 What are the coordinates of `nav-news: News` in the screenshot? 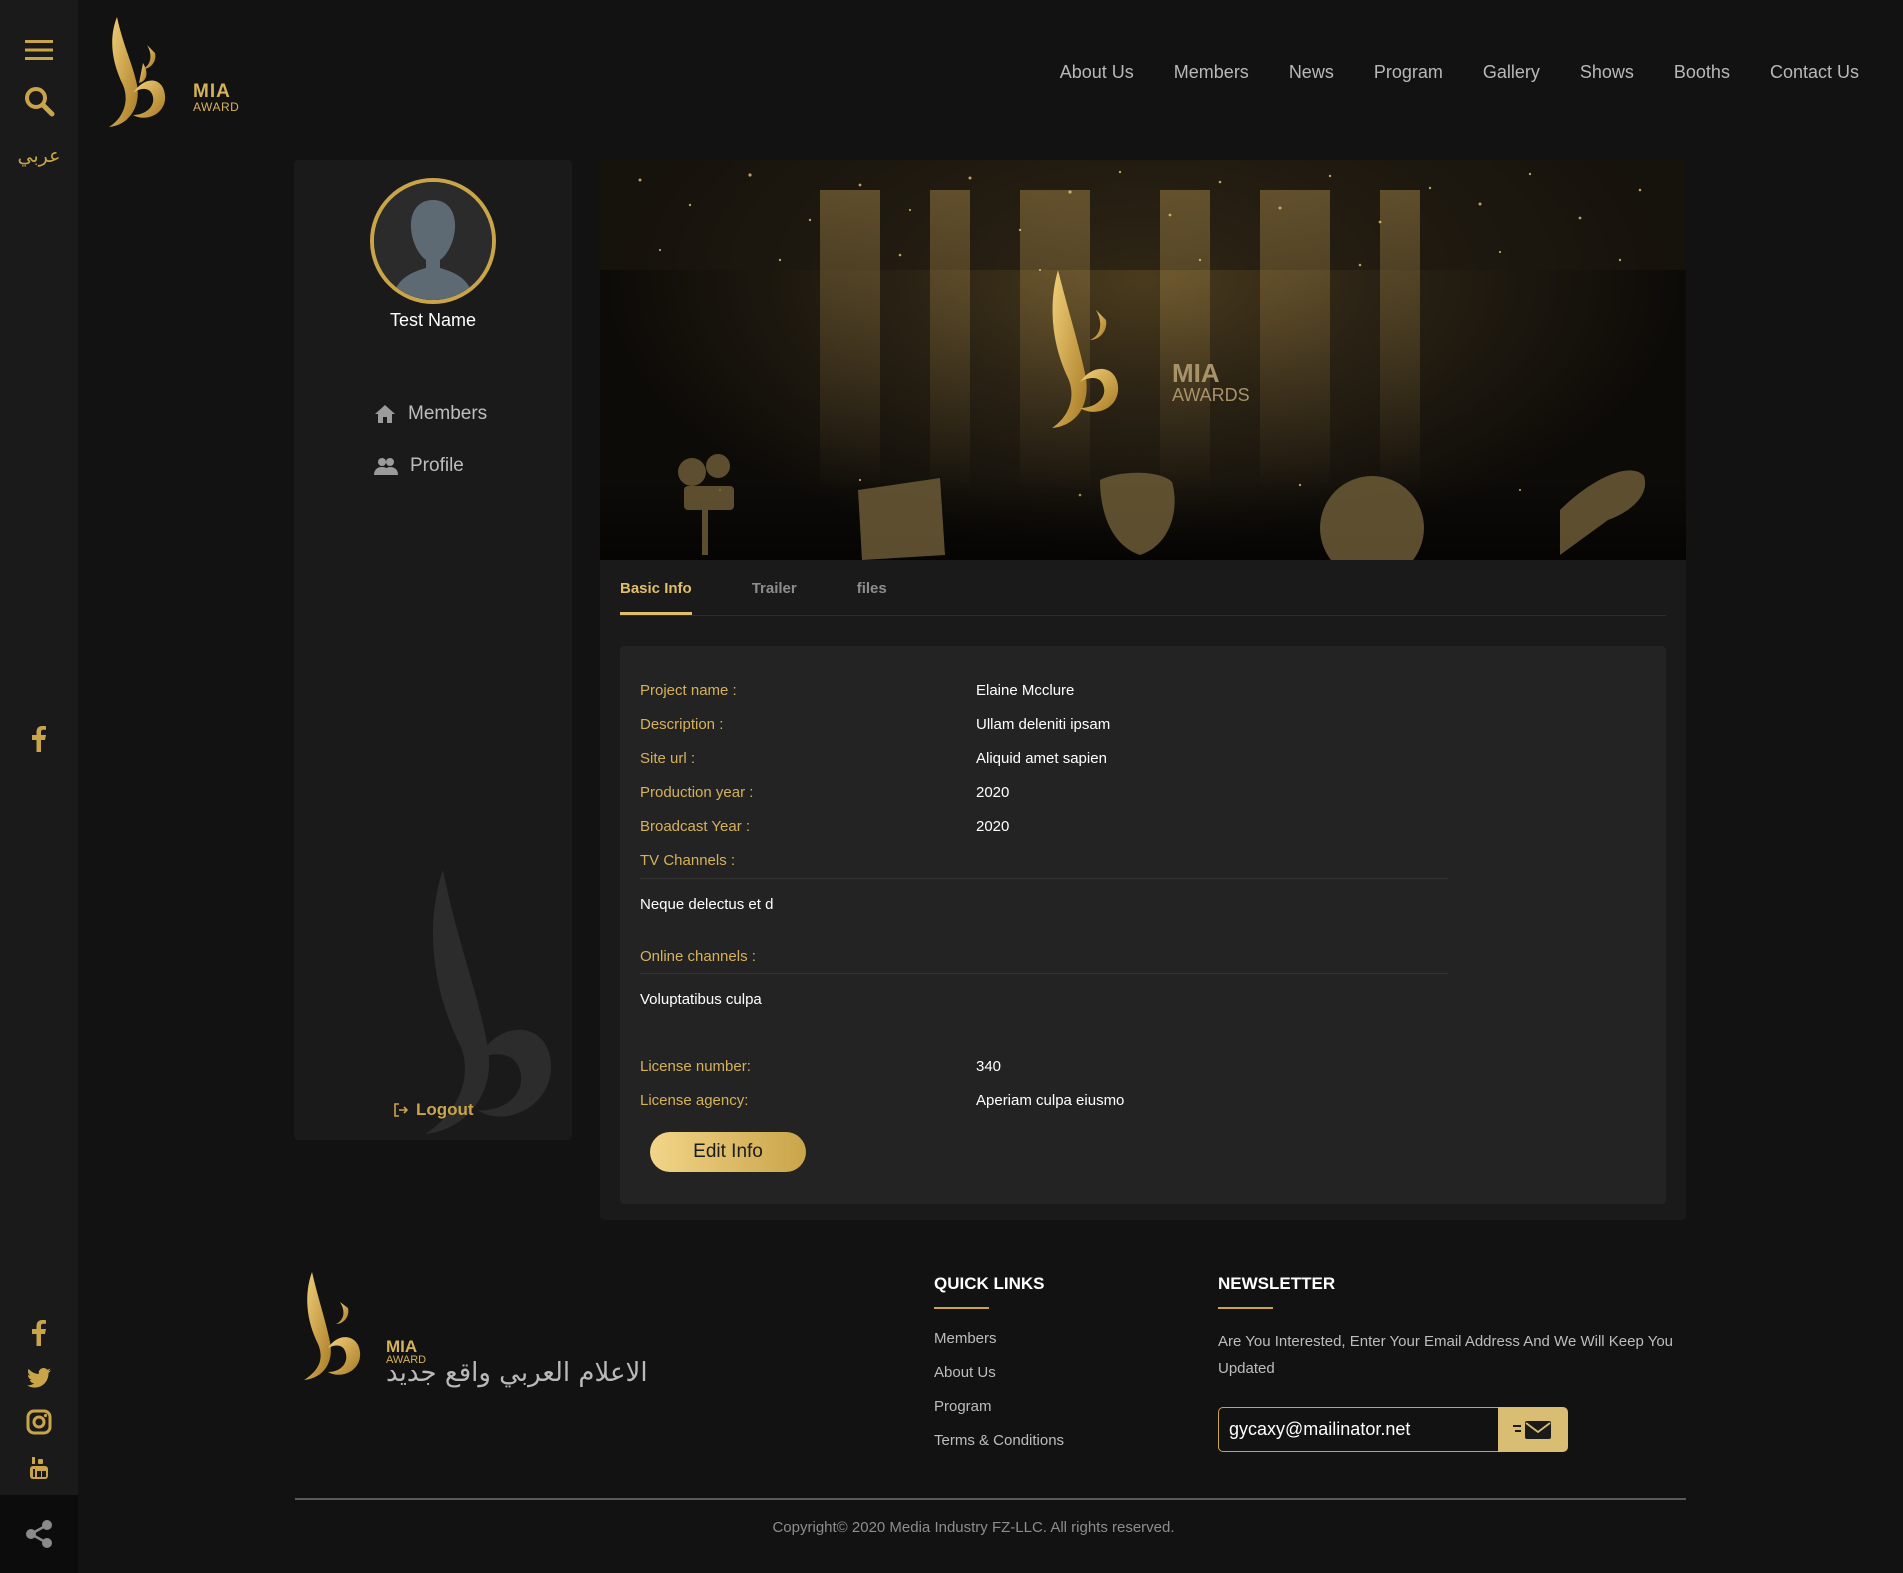 It's located at (1311, 72).